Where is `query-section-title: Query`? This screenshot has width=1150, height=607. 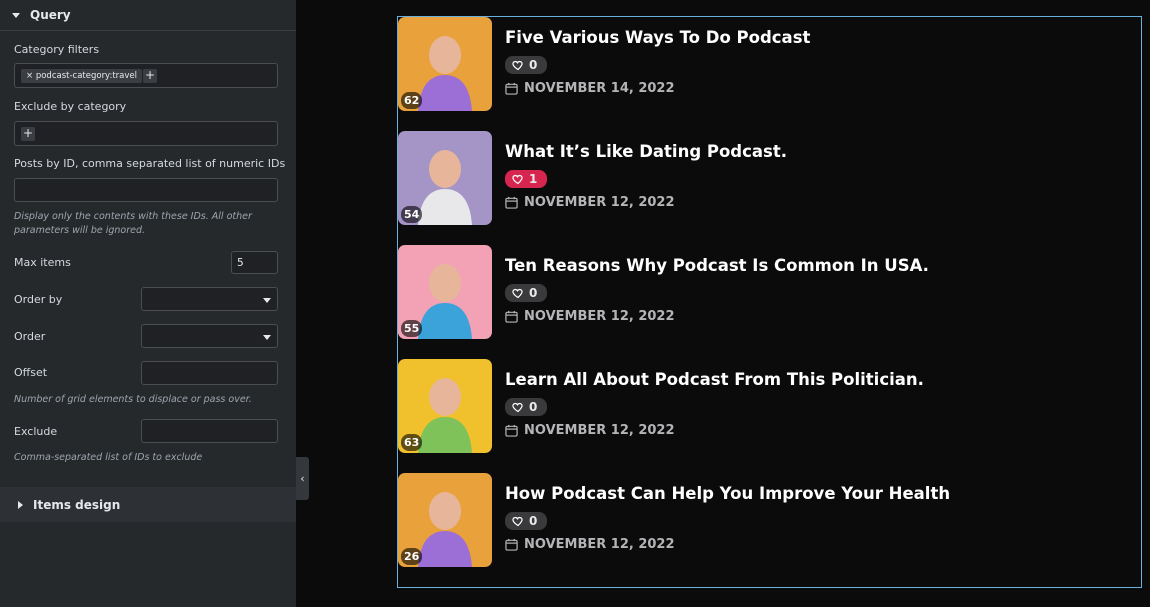
query-section-title: Query is located at coordinates (50, 15).